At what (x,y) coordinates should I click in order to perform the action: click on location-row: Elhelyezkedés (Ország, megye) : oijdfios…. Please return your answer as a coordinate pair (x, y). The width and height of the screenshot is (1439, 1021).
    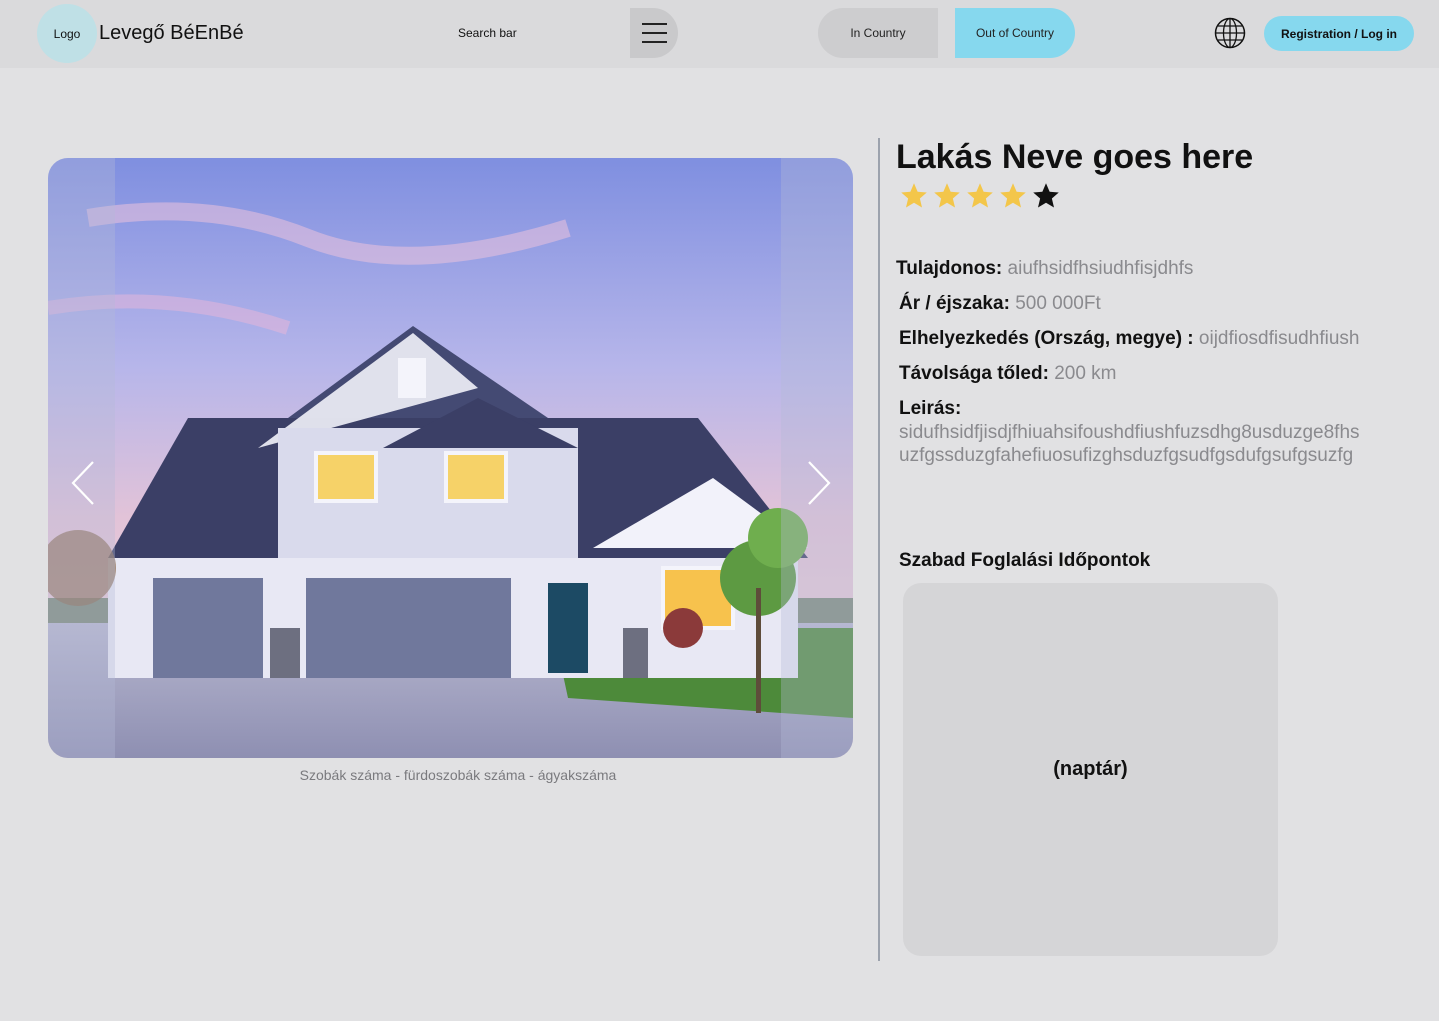
    Looking at the image, I should click on (1129, 339).